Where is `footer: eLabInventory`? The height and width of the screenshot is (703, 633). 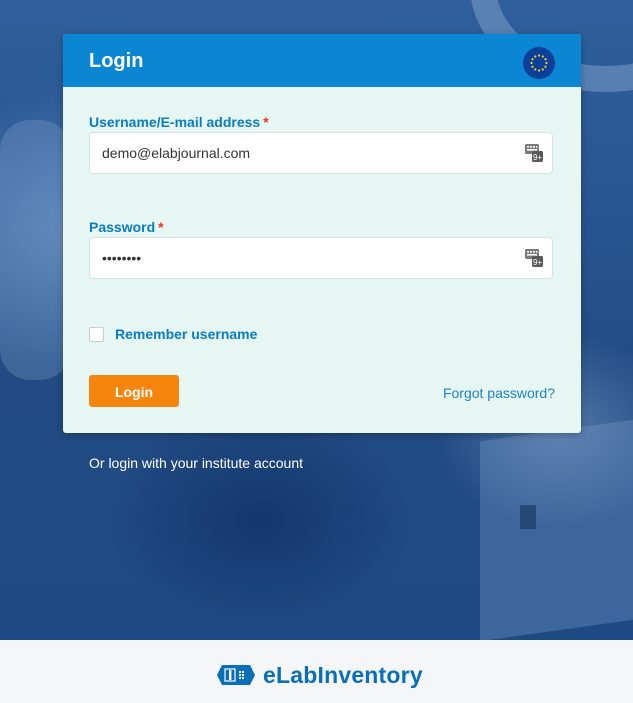 footer: eLabInventory is located at coordinates (316, 671).